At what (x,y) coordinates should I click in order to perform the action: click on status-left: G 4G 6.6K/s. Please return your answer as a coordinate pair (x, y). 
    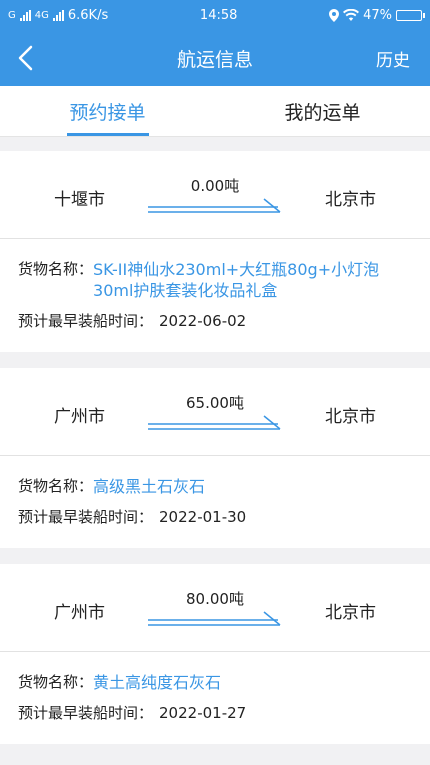
    Looking at the image, I should click on (58, 15).